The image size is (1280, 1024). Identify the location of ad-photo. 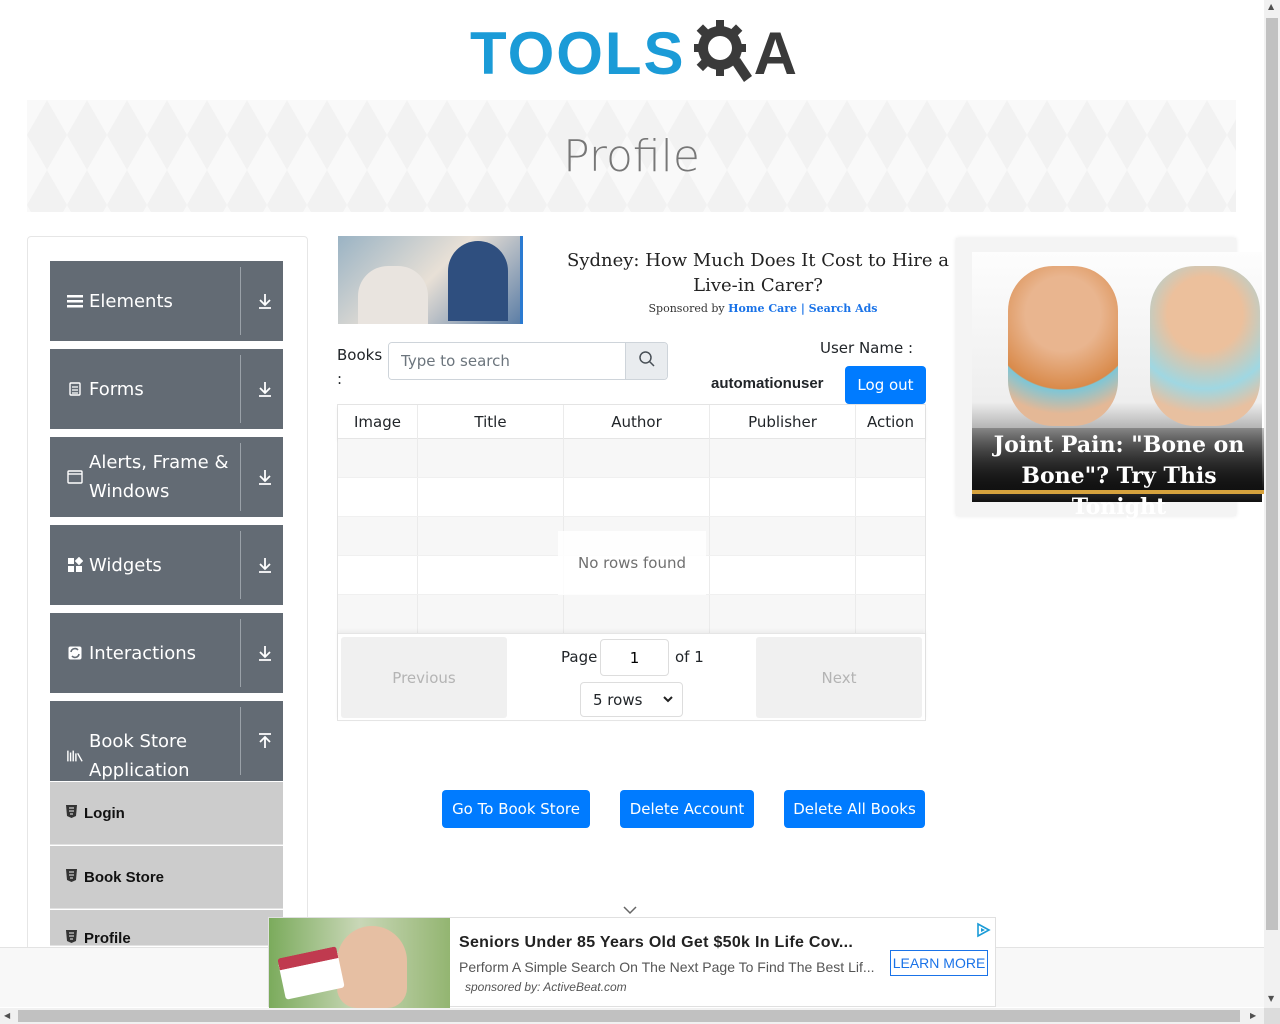
(359, 963).